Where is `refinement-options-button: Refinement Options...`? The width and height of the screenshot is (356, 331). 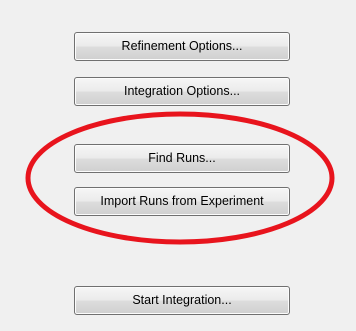
refinement-options-button: Refinement Options... is located at coordinates (182, 46).